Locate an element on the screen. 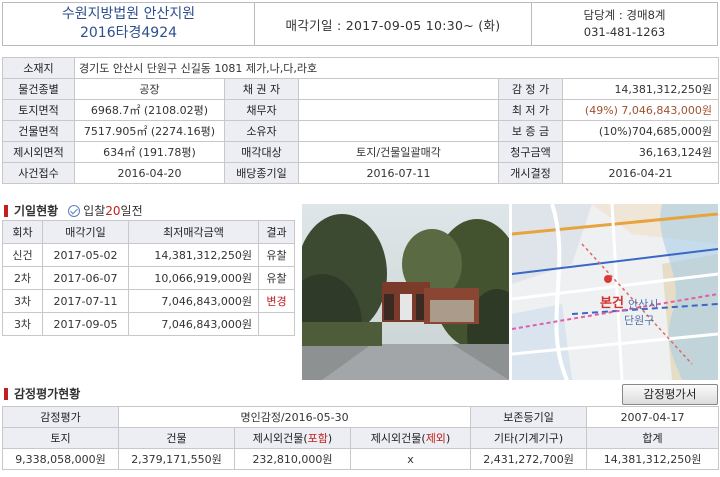 This screenshot has width=720, height=477. court-block: 수원지방법원 안산지원 2016타경4924 is located at coordinates (129, 24).